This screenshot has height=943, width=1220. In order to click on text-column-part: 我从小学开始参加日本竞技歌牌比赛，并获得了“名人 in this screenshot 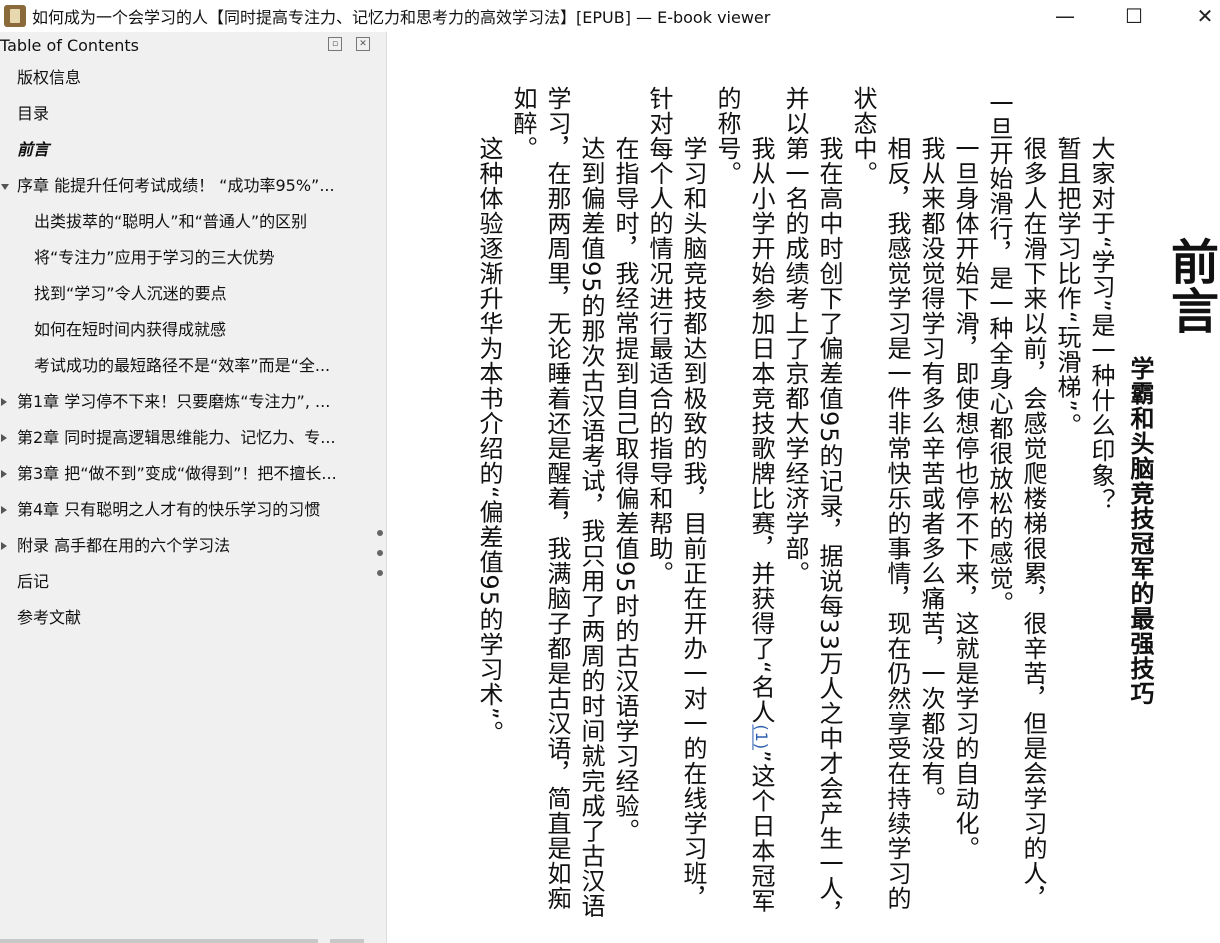, I will do `click(761, 430)`.